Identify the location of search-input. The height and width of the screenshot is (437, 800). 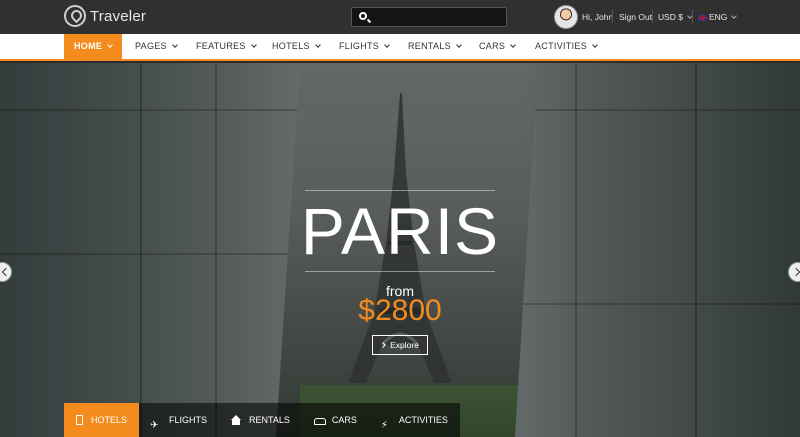
(438, 17).